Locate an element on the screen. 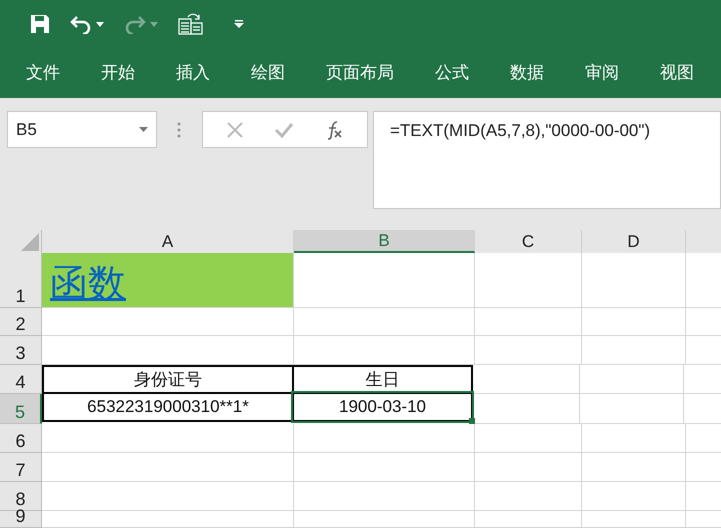  fill-handle is located at coordinates (472, 421).